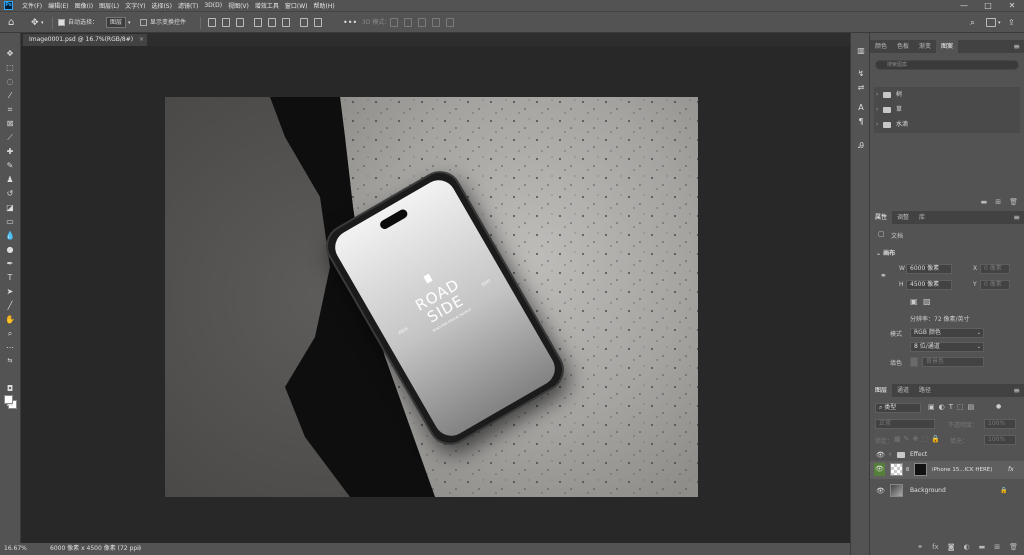 The width and height of the screenshot is (1024, 555). What do you see at coordinates (422, 22) in the screenshot?
I see `3d-pan-icon` at bounding box center [422, 22].